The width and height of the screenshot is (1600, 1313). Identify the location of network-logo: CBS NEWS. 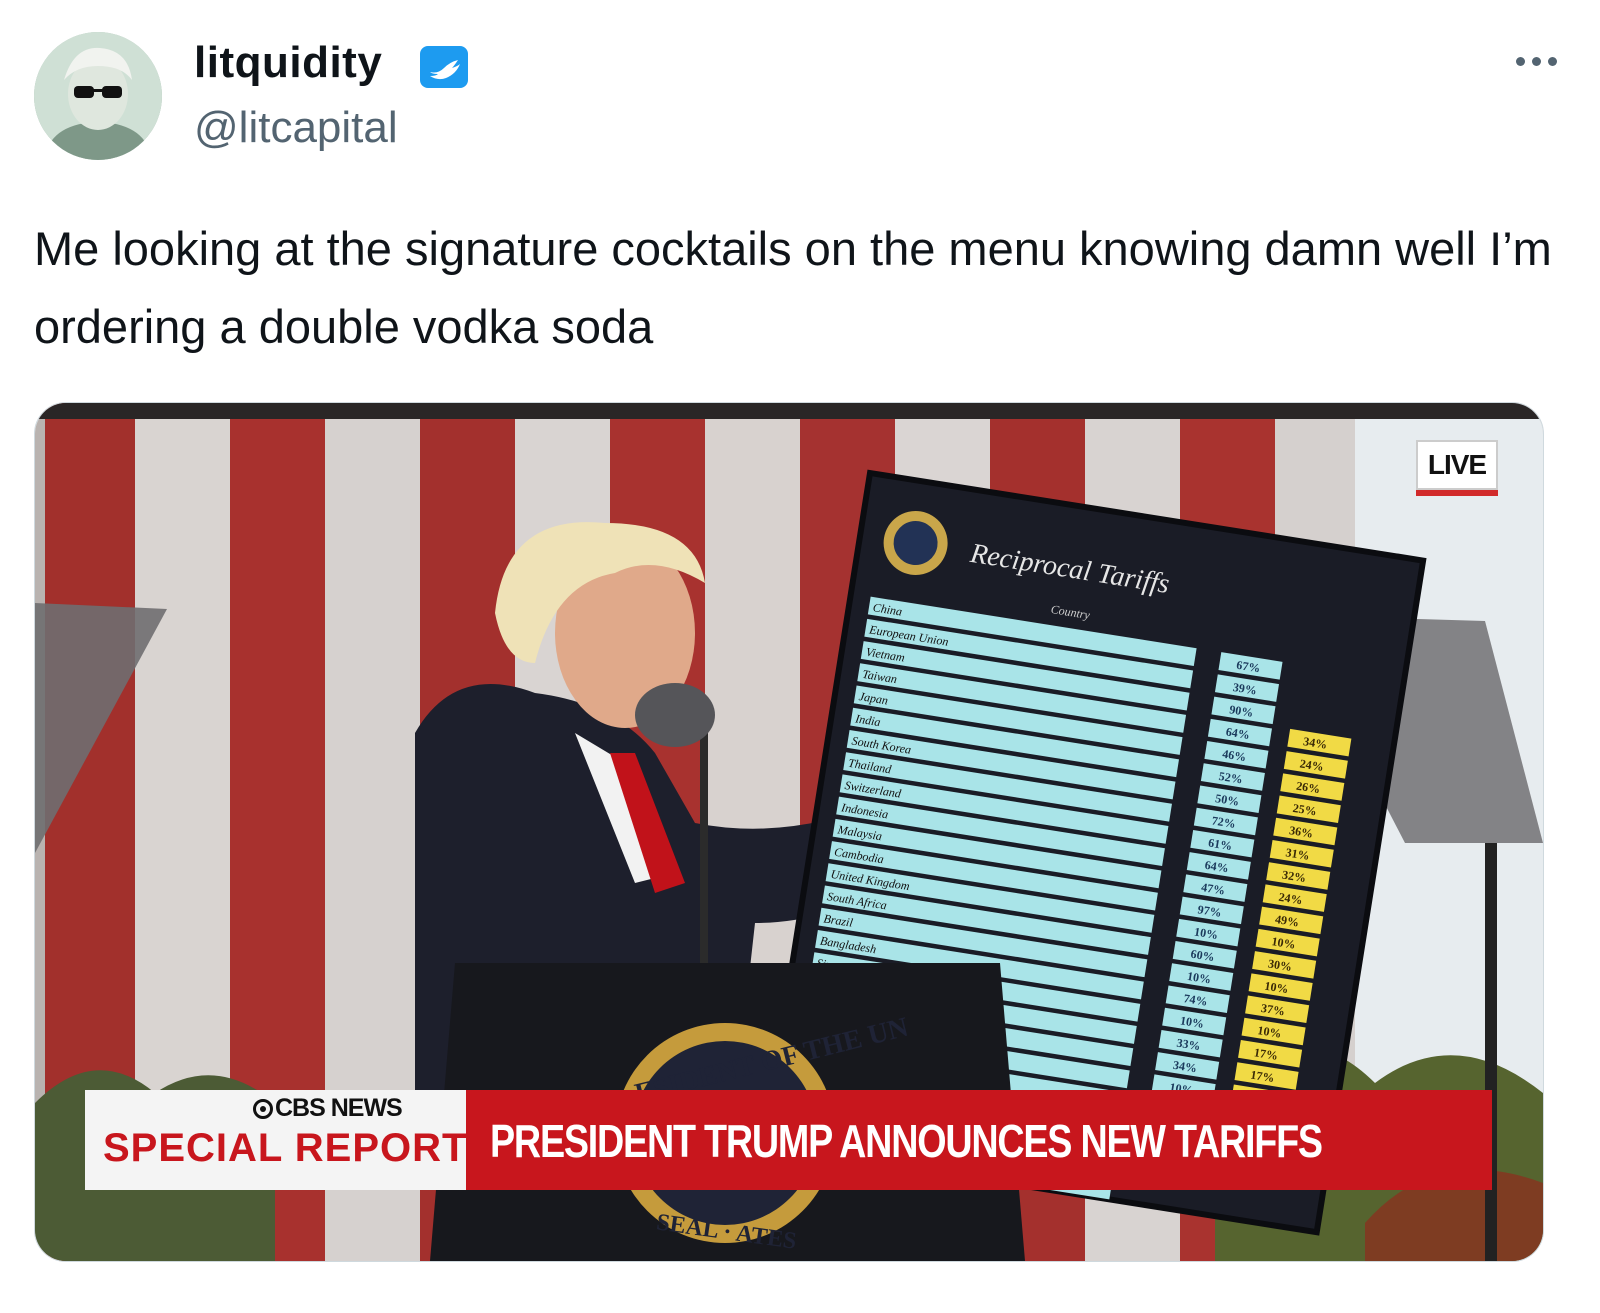
(328, 1108).